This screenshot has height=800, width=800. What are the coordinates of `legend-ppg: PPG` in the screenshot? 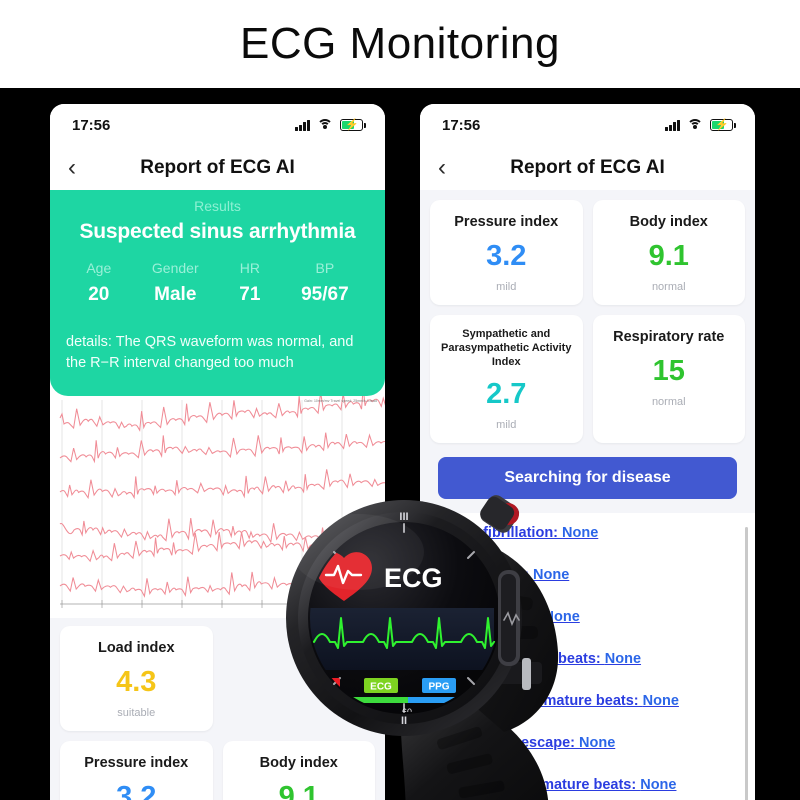 It's located at (438, 687).